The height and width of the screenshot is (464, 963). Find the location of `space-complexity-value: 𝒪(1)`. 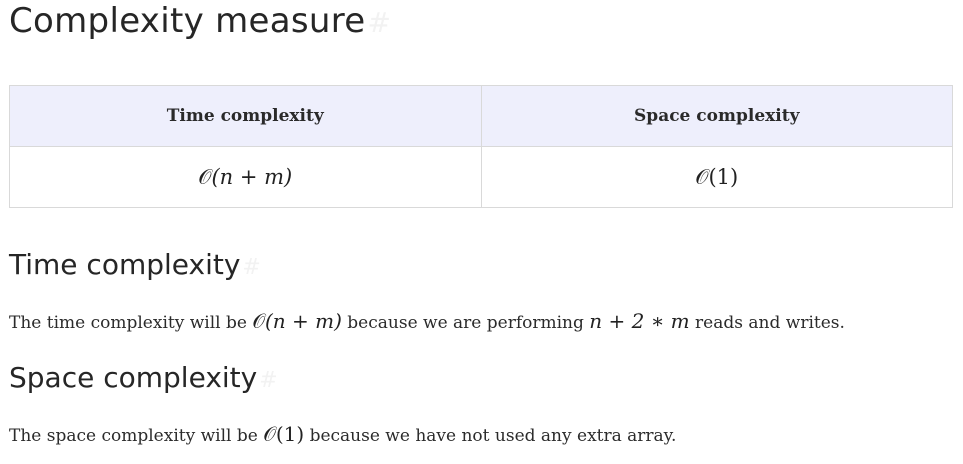

space-complexity-value: 𝒪(1) is located at coordinates (716, 177).